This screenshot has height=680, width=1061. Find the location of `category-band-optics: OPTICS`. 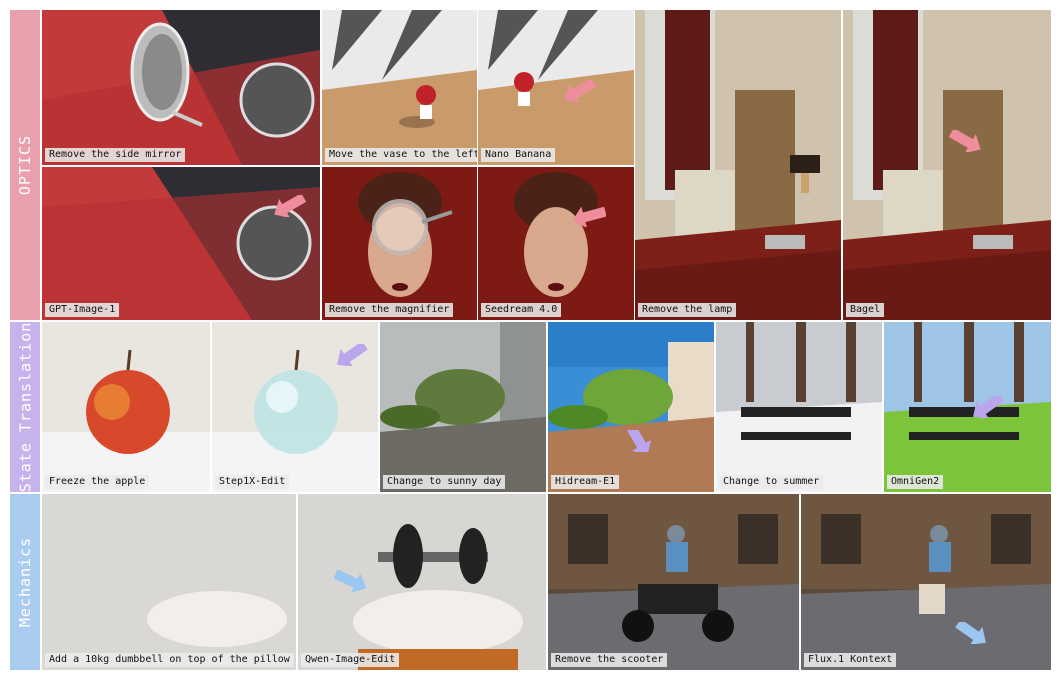

category-band-optics: OPTICS is located at coordinates (25, 165).